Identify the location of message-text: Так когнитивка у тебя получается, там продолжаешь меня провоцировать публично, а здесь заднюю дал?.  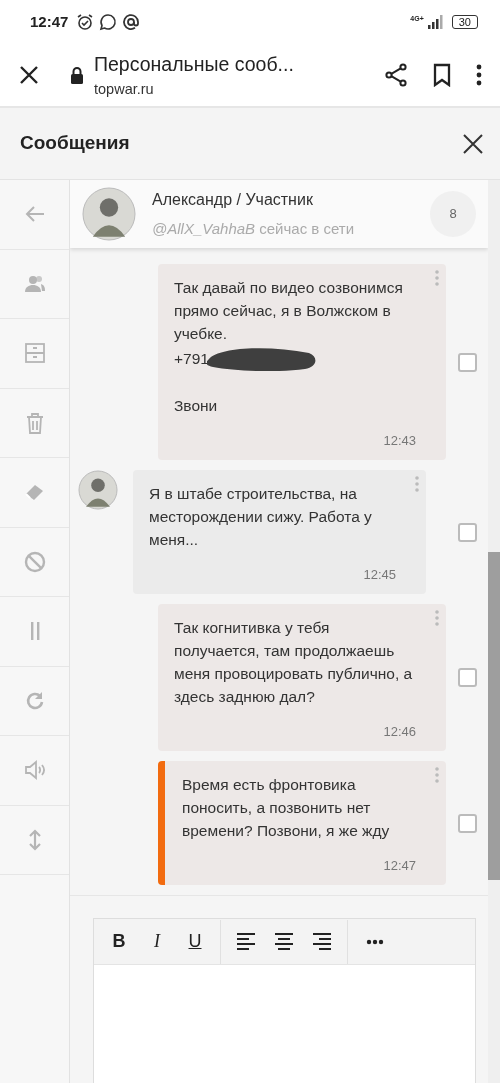
(294, 662).